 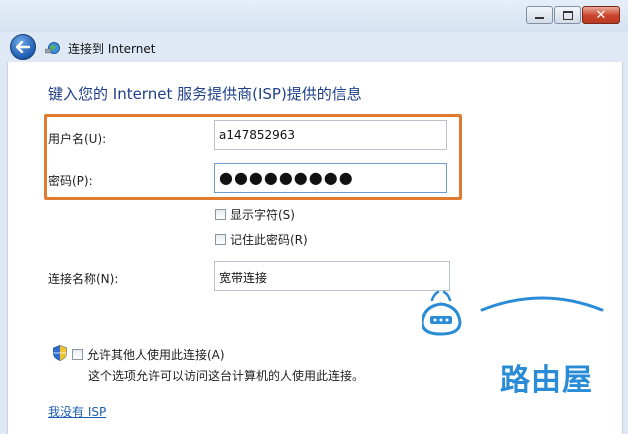 What do you see at coordinates (60, 353) in the screenshot?
I see `uac-shield-icon` at bounding box center [60, 353].